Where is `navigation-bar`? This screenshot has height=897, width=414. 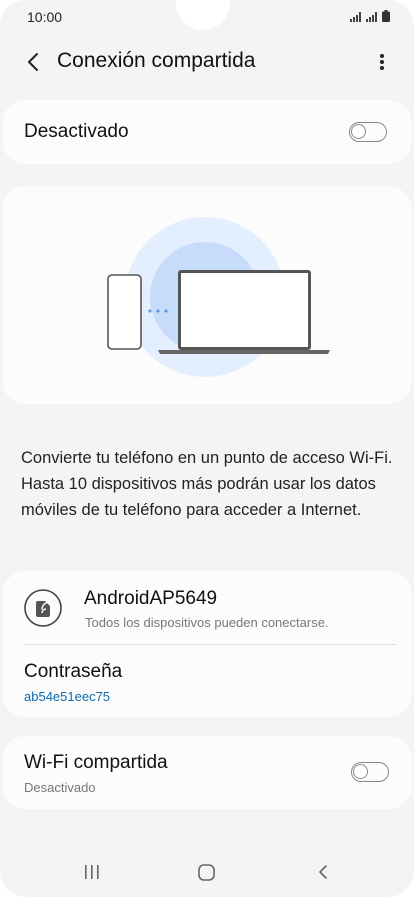 navigation-bar is located at coordinates (207, 869).